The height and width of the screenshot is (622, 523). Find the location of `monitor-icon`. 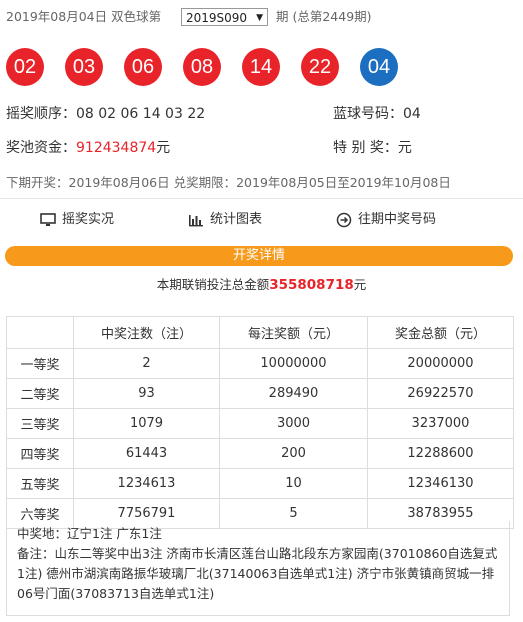

monitor-icon is located at coordinates (48, 219).